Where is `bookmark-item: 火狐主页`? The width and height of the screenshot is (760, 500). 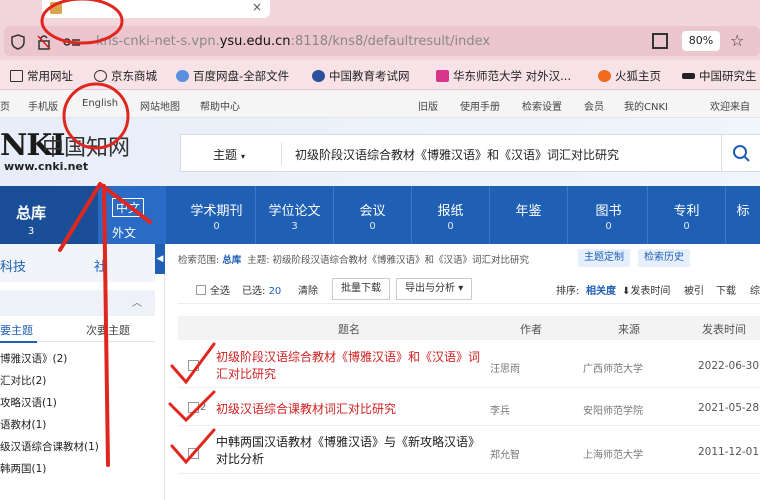 bookmark-item: 火狐主页 is located at coordinates (629, 76).